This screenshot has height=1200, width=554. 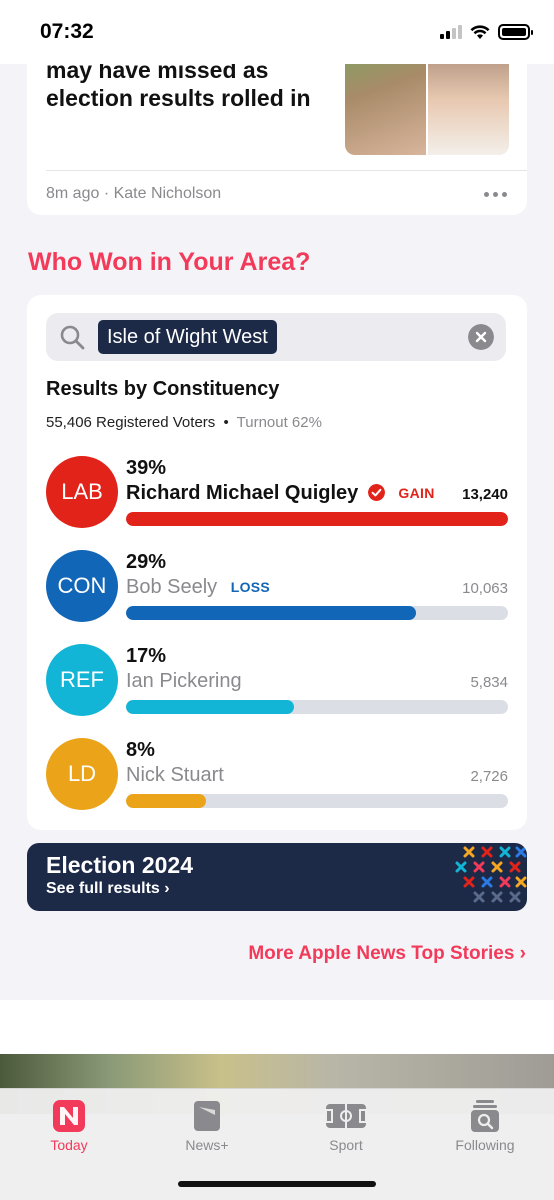 I want to click on banner-title: Election 2024, so click(x=120, y=865).